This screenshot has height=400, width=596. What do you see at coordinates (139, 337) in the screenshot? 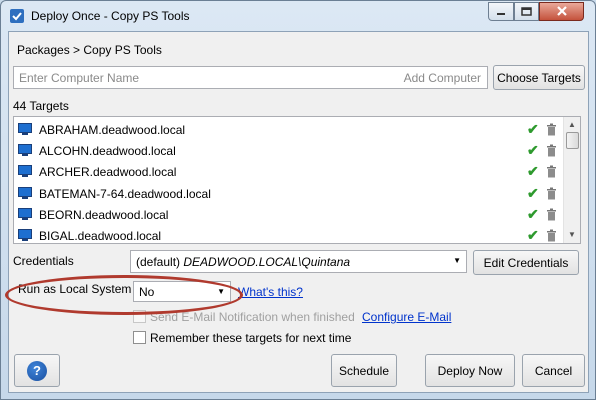
I see `remember-targets-checkbox` at bounding box center [139, 337].